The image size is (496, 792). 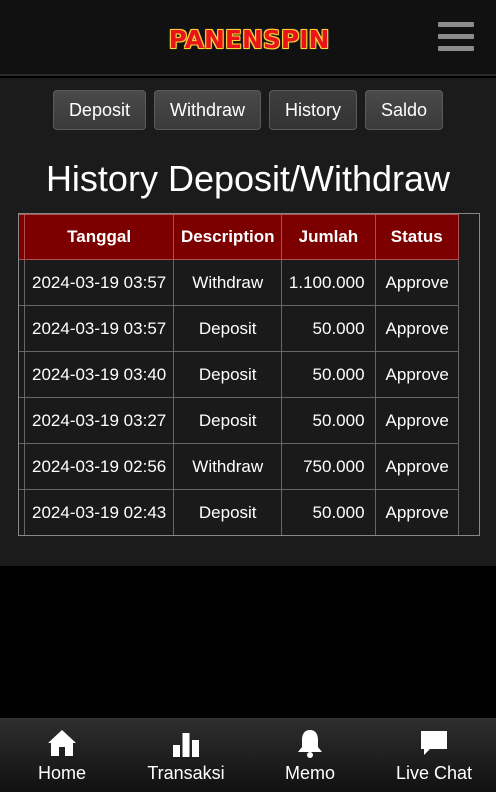 I want to click on chat-bubble-icon, so click(x=434, y=743).